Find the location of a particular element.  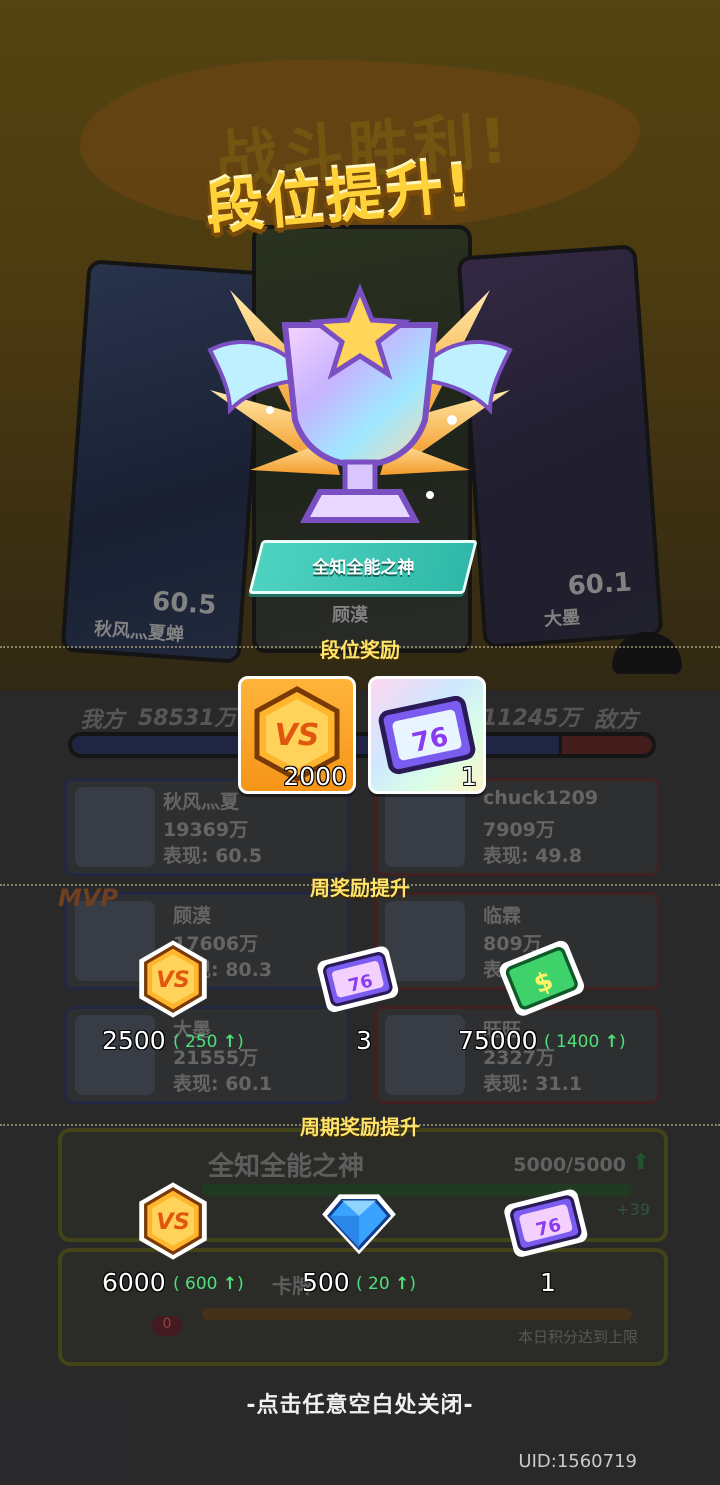

increase-value: 20 is located at coordinates (379, 1284).